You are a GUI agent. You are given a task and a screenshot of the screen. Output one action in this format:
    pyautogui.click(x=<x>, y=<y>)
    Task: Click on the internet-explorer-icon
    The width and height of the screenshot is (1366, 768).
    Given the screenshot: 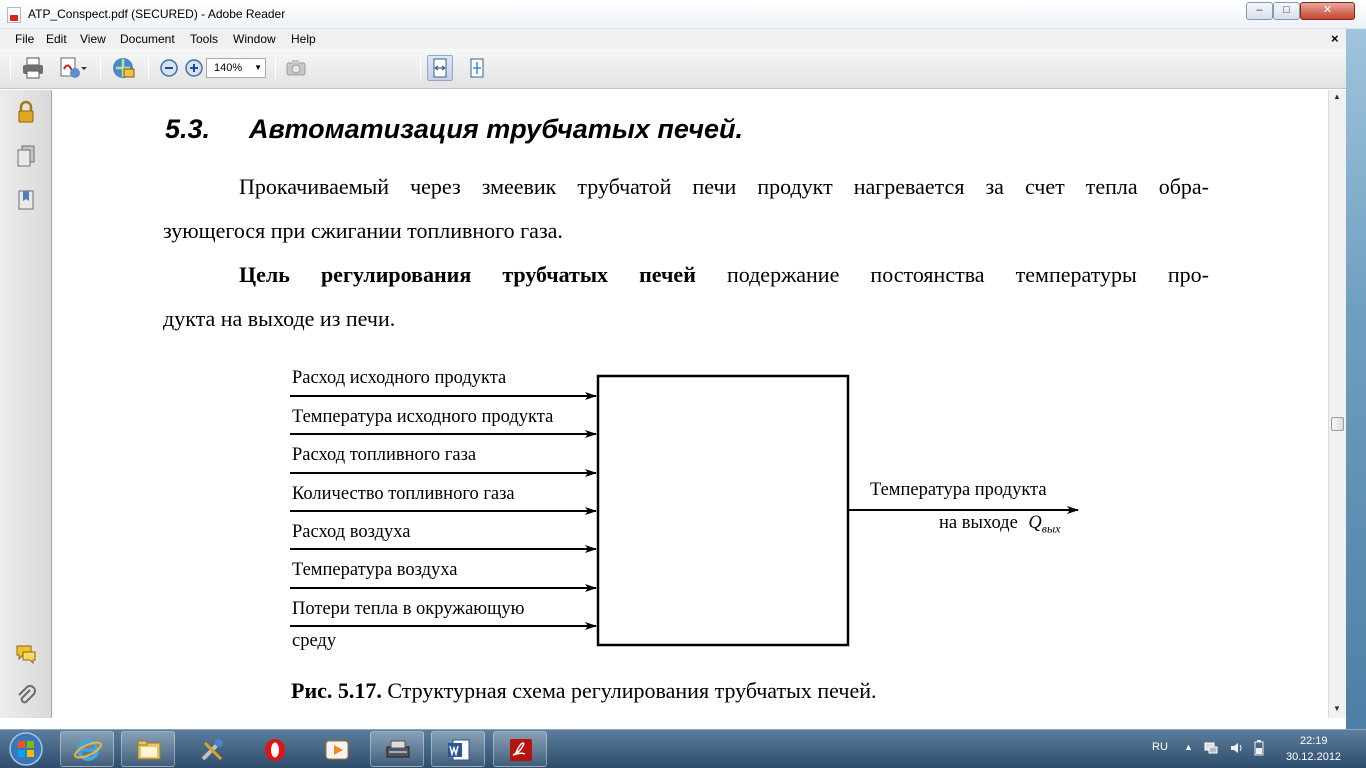 What is the action you would take?
    pyautogui.click(x=87, y=749)
    